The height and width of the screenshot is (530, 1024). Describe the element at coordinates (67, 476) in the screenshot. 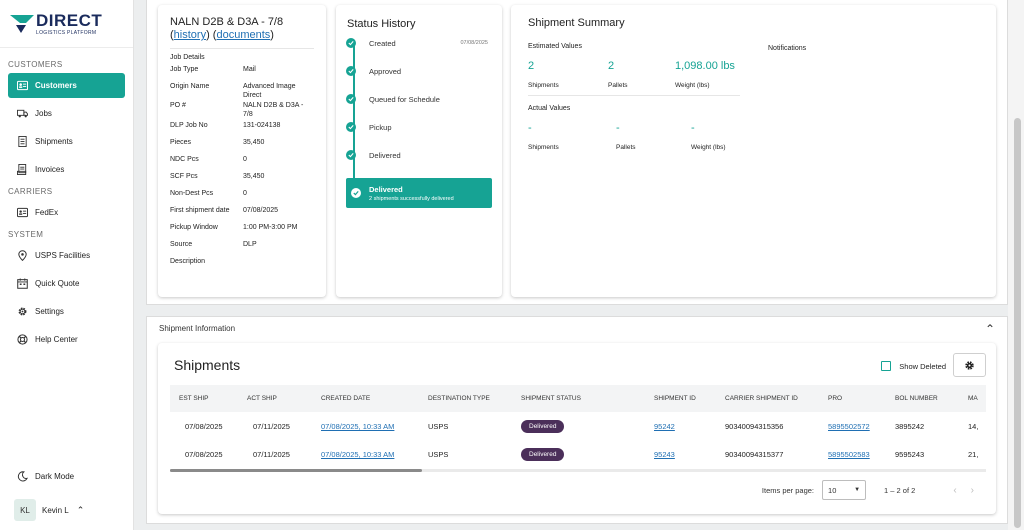

I see `dark-mode-toggle: Dark Mode` at that location.